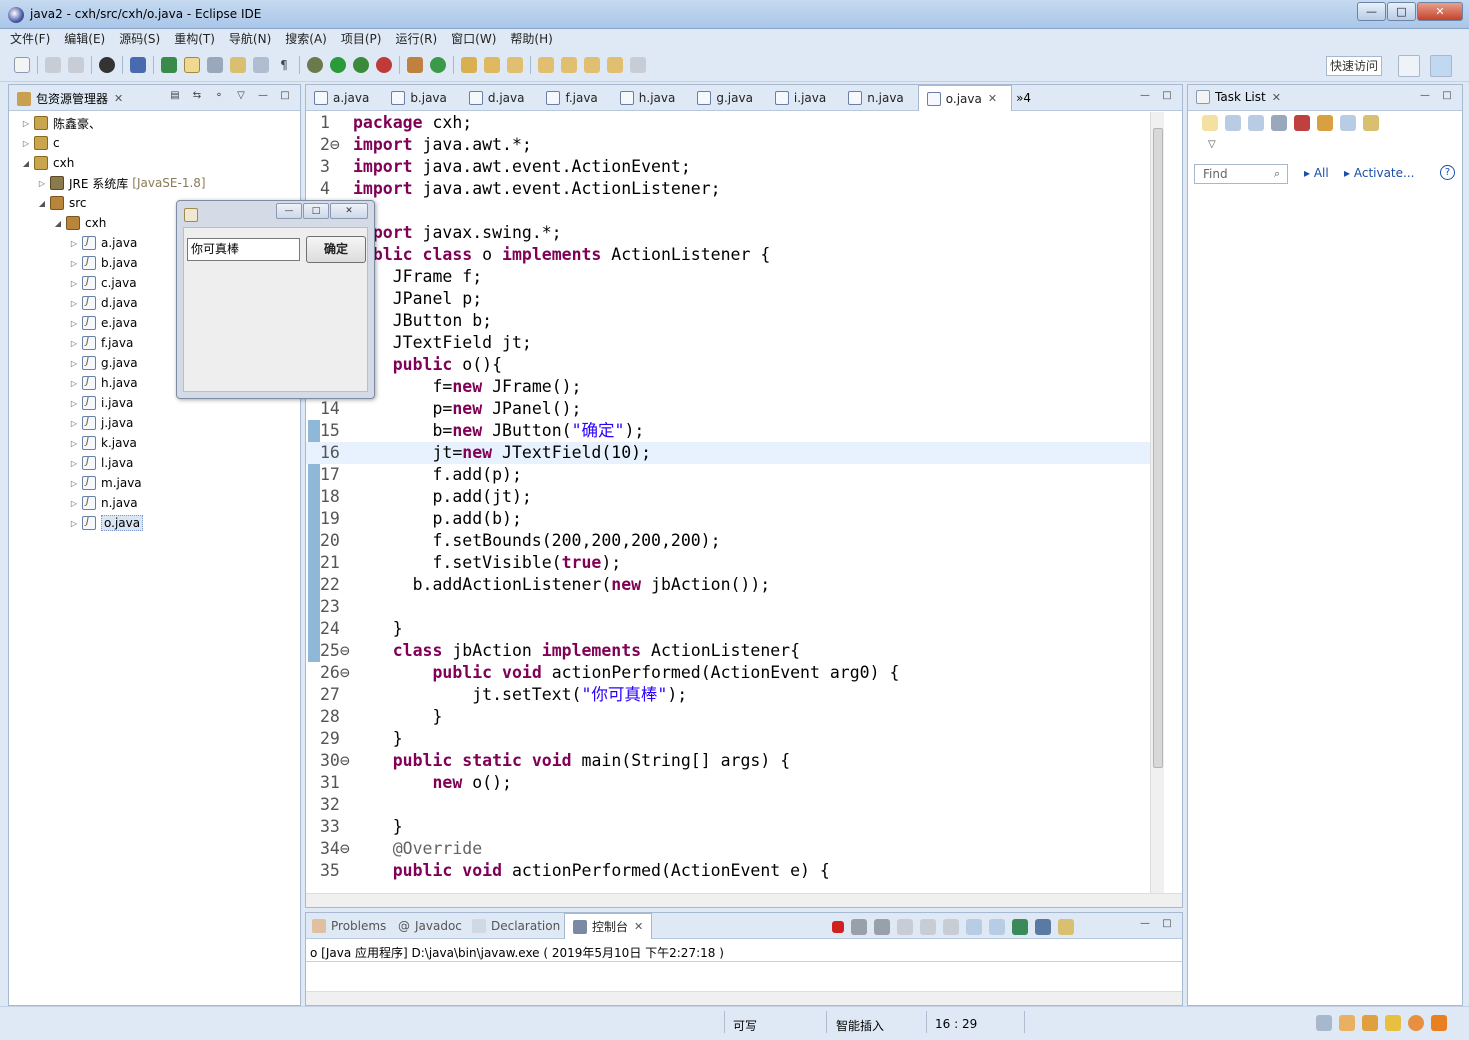 Image resolution: width=1469 pixels, height=1040 pixels. I want to click on code-line: 3 import java.awt.event.ActionEvent;, so click(731, 167).